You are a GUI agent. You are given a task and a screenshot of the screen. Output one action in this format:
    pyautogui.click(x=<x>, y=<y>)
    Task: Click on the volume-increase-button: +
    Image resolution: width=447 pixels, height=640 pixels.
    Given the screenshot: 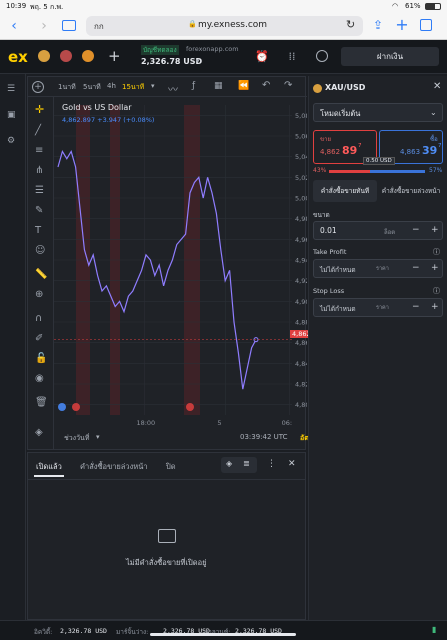 What is the action you would take?
    pyautogui.click(x=435, y=230)
    